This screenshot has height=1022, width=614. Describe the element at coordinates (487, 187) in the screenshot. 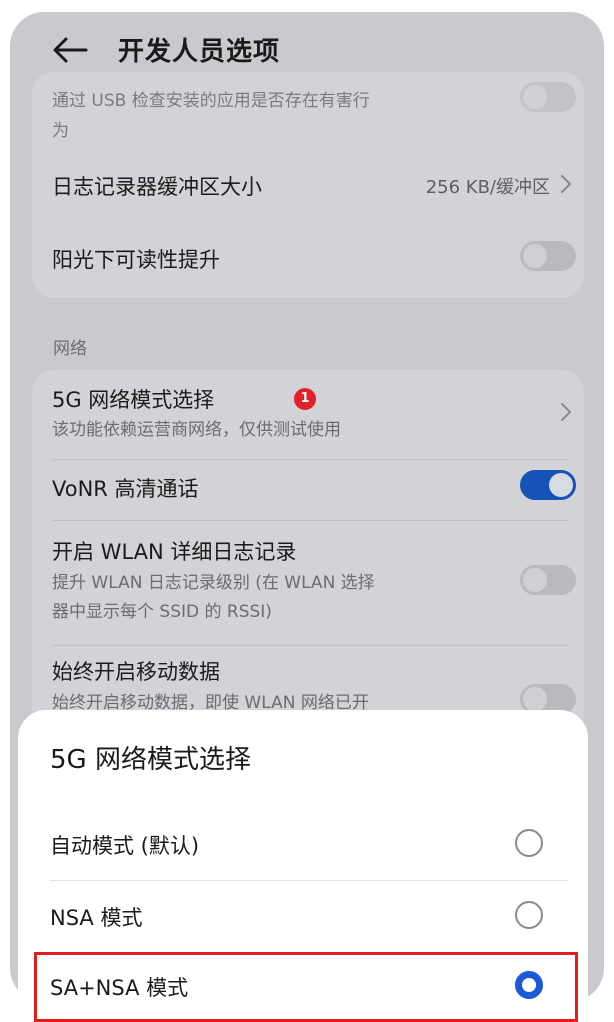

I see `log-buffer-value: 256 KB/缓冲区` at that location.